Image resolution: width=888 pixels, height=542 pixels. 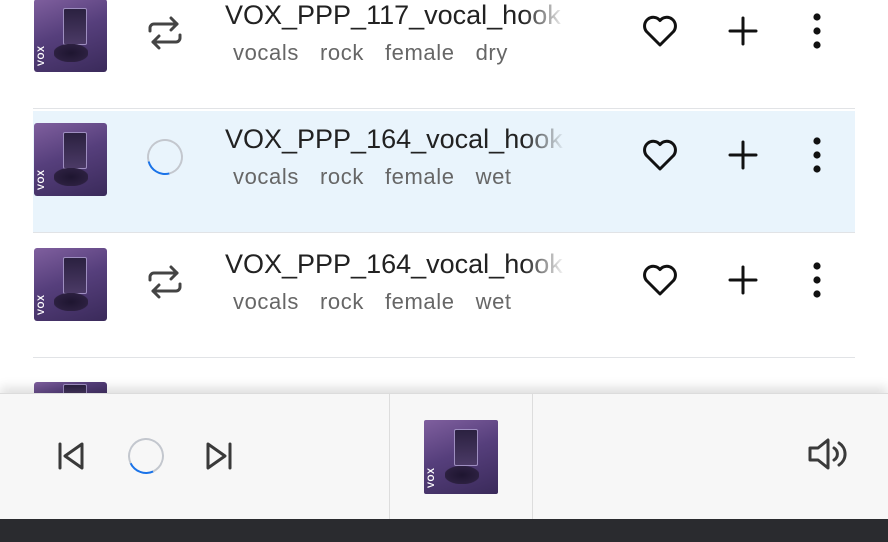 I want to click on skip-previous-icon, so click(x=70, y=456).